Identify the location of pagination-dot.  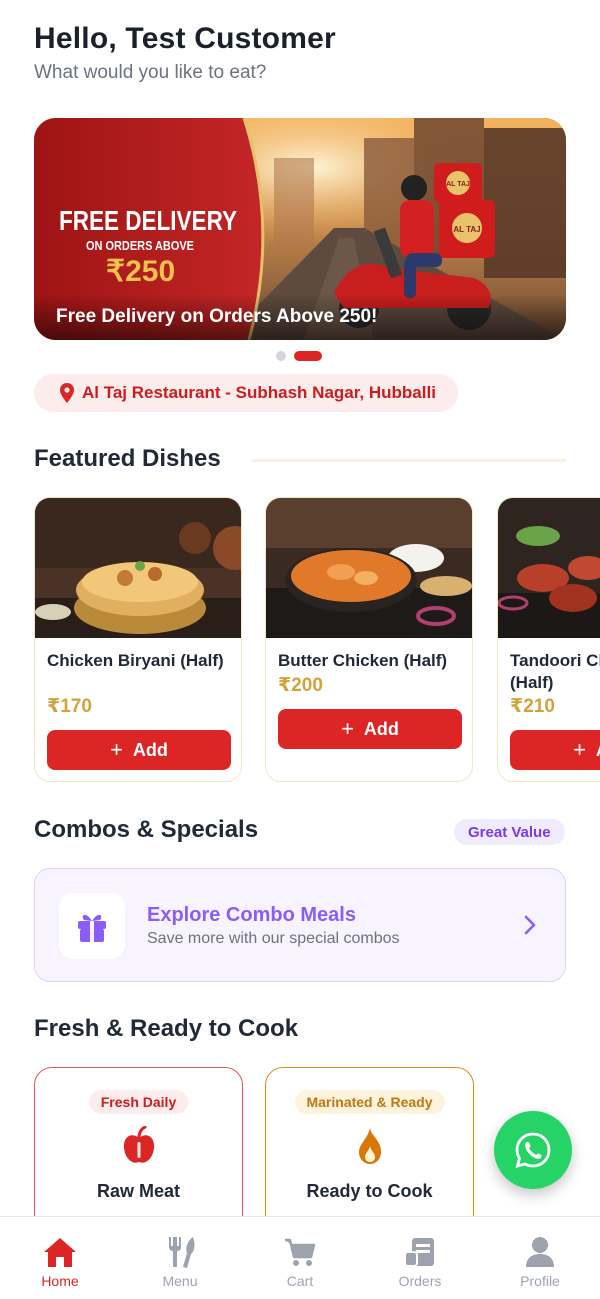
(281, 356).